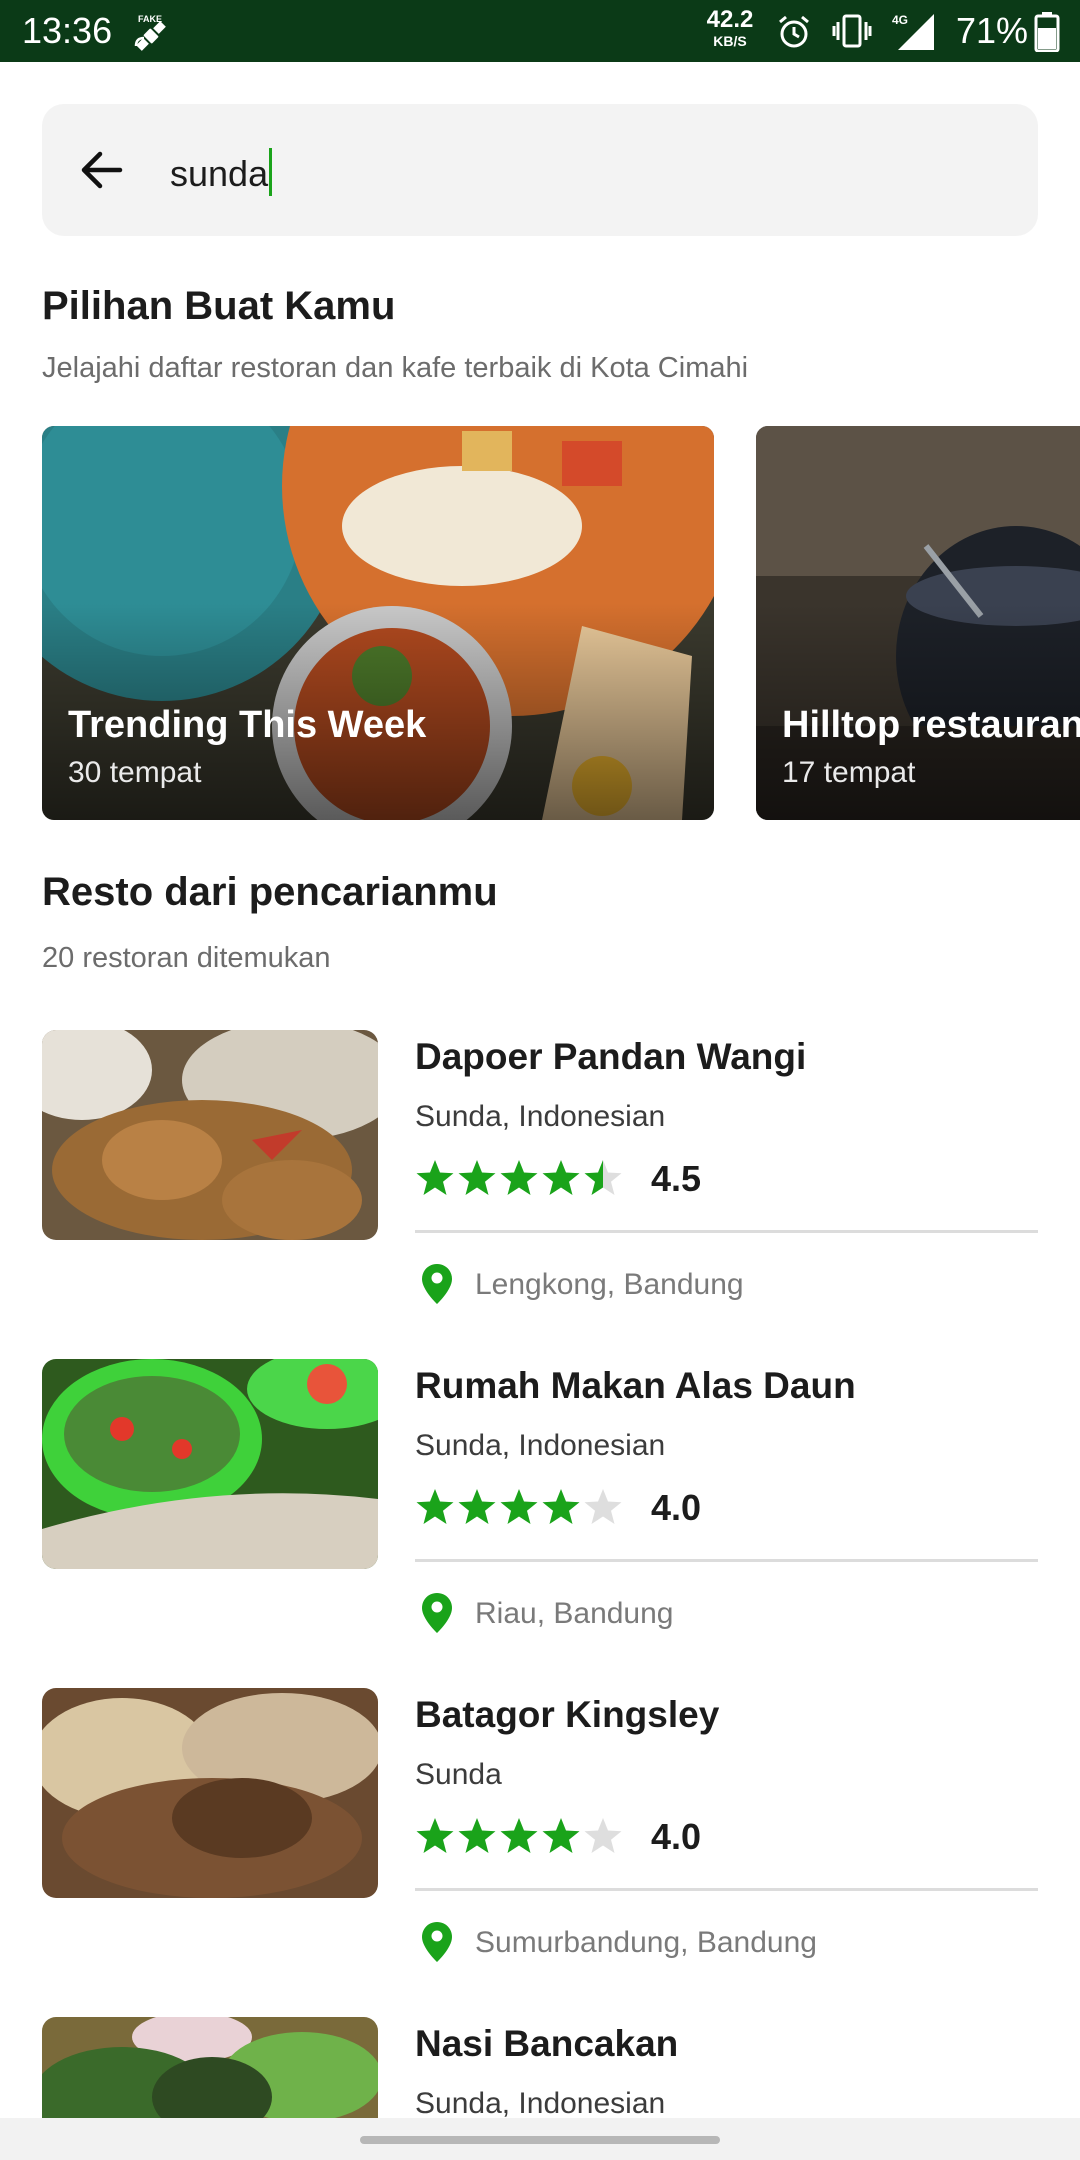 This screenshot has height=2160, width=1080. What do you see at coordinates (150, 32) in the screenshot?
I see `fake-gps-satellite-icon: FAKE` at bounding box center [150, 32].